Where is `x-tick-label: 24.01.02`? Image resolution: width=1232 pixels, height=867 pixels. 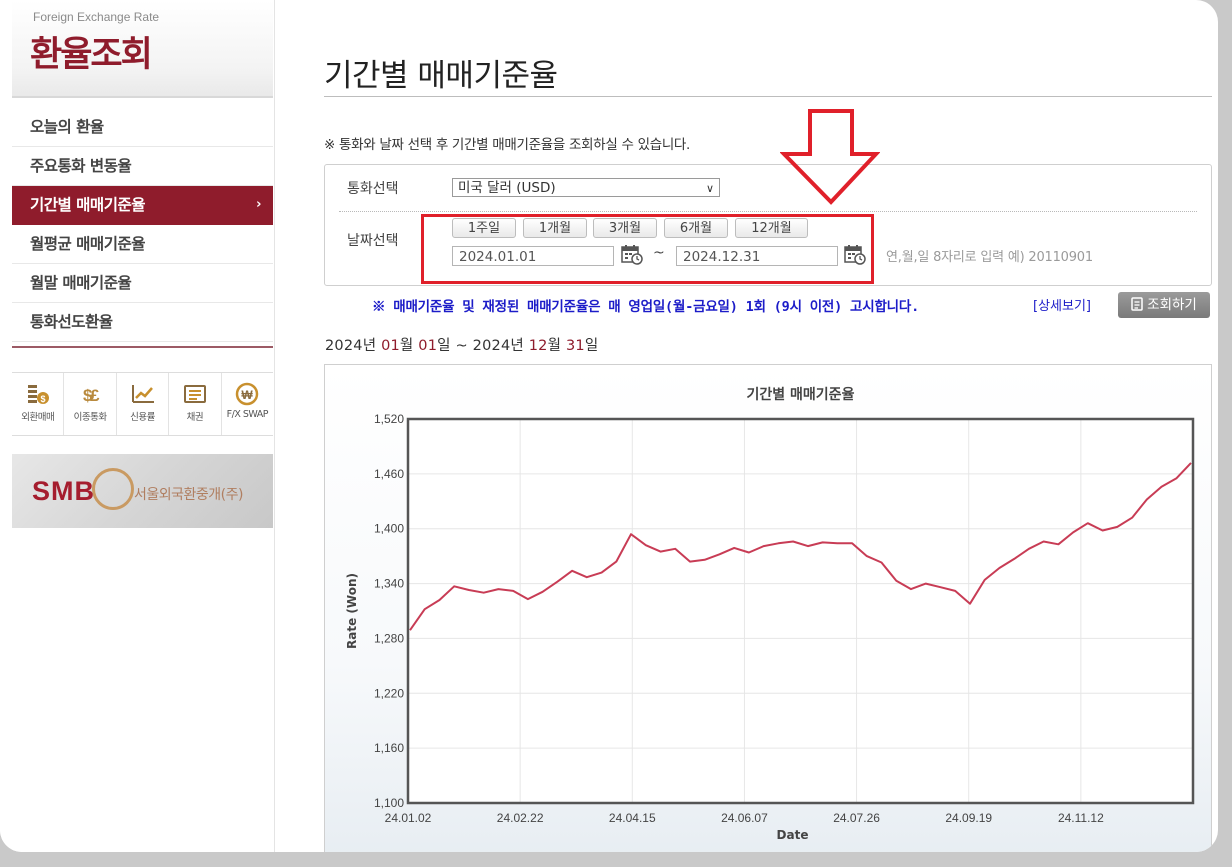 x-tick-label: 24.01.02 is located at coordinates (408, 818).